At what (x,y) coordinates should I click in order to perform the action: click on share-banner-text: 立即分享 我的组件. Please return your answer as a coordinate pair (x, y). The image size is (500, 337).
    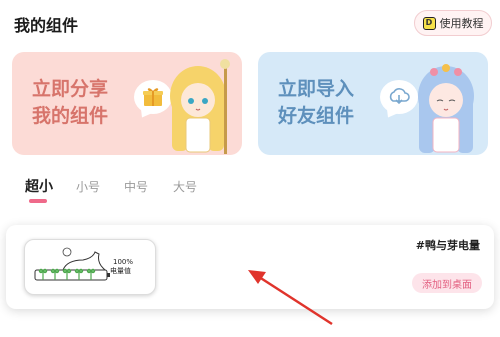
    Looking at the image, I should click on (70, 103).